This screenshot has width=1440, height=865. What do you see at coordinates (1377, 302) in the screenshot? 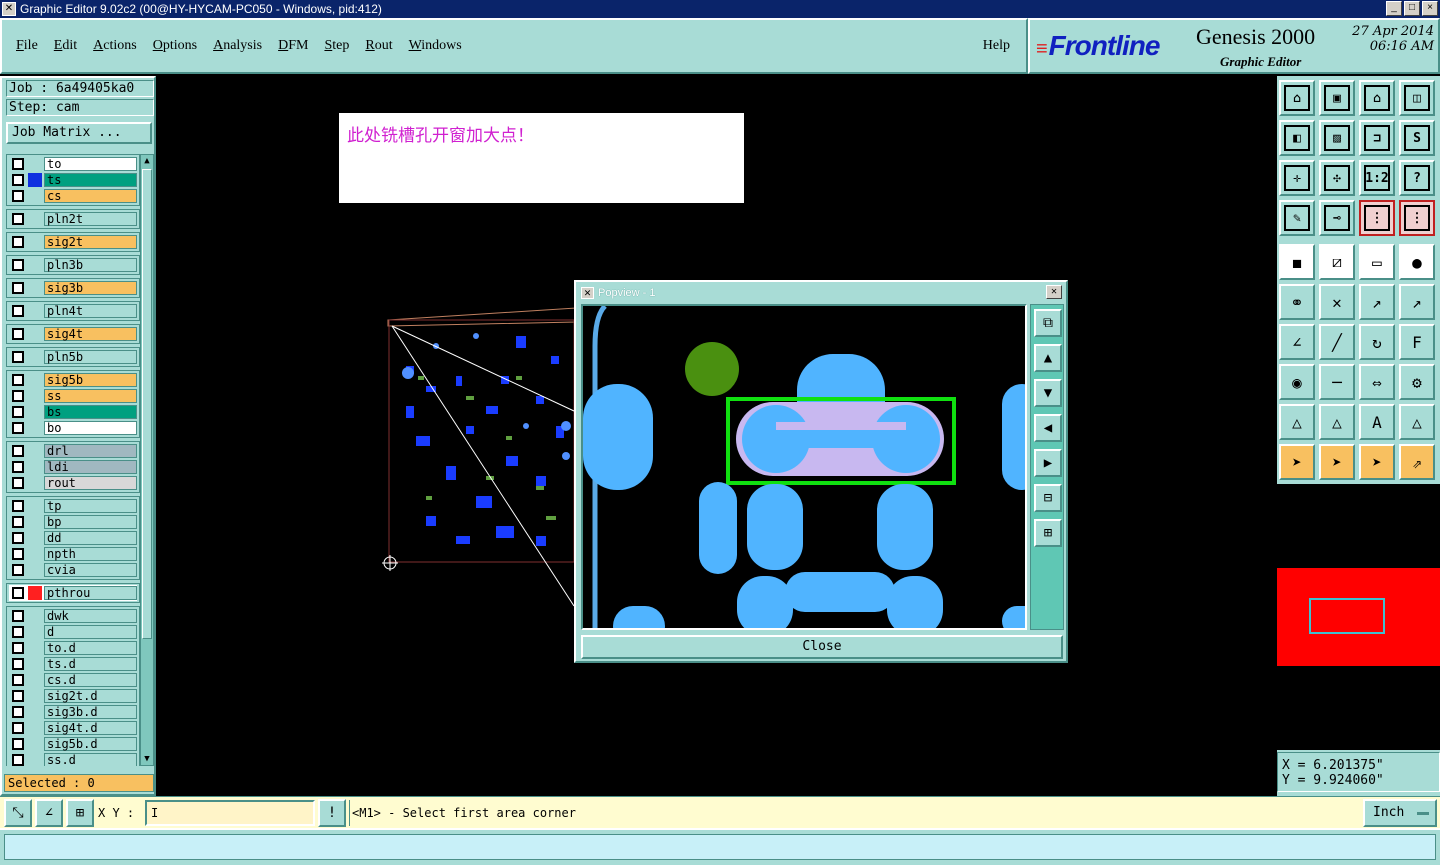
I see `move-icon: ↗` at bounding box center [1377, 302].